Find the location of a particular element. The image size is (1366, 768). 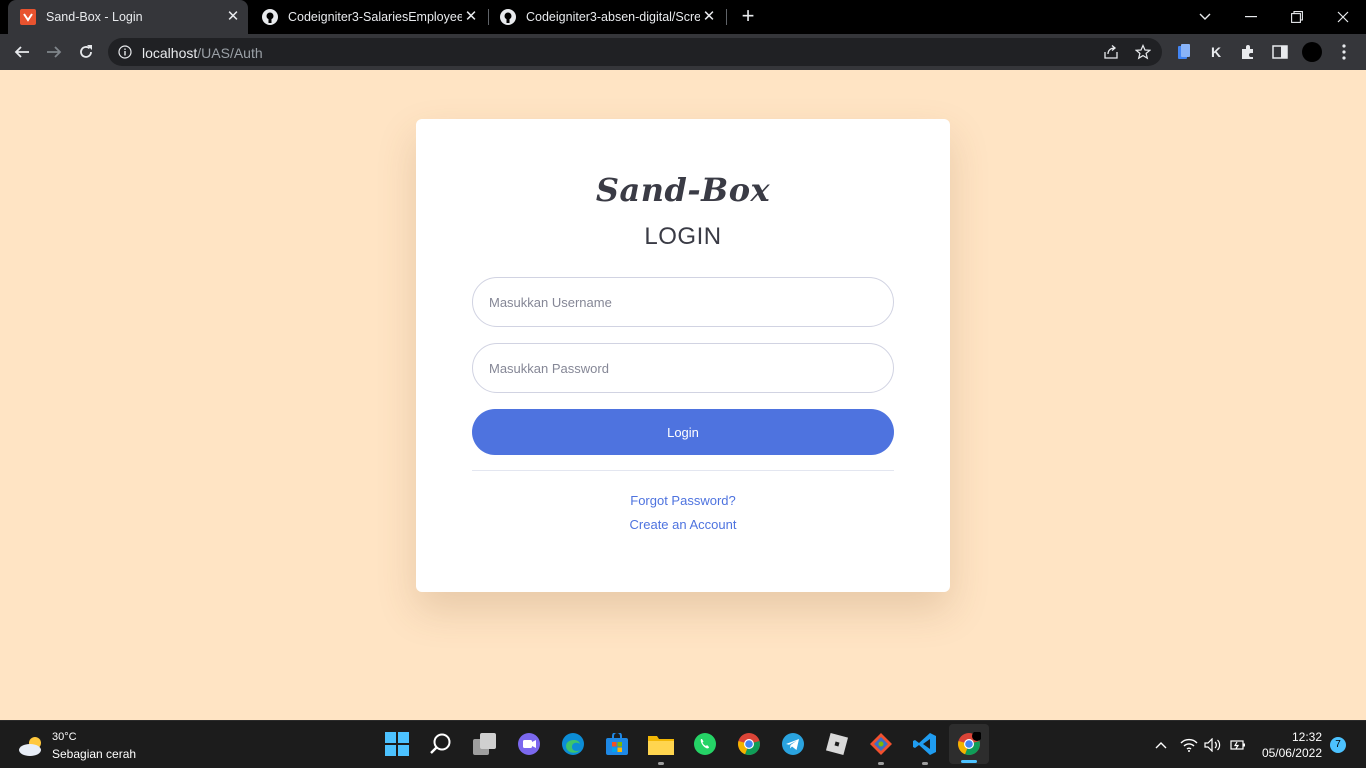

tab-search-chevron-icon is located at coordinates (1205, 17).